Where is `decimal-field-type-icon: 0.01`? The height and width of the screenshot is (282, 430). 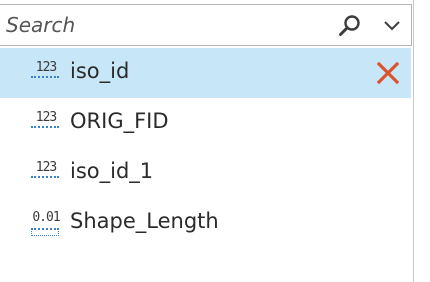
decimal-field-type-icon: 0.01 is located at coordinates (46, 223).